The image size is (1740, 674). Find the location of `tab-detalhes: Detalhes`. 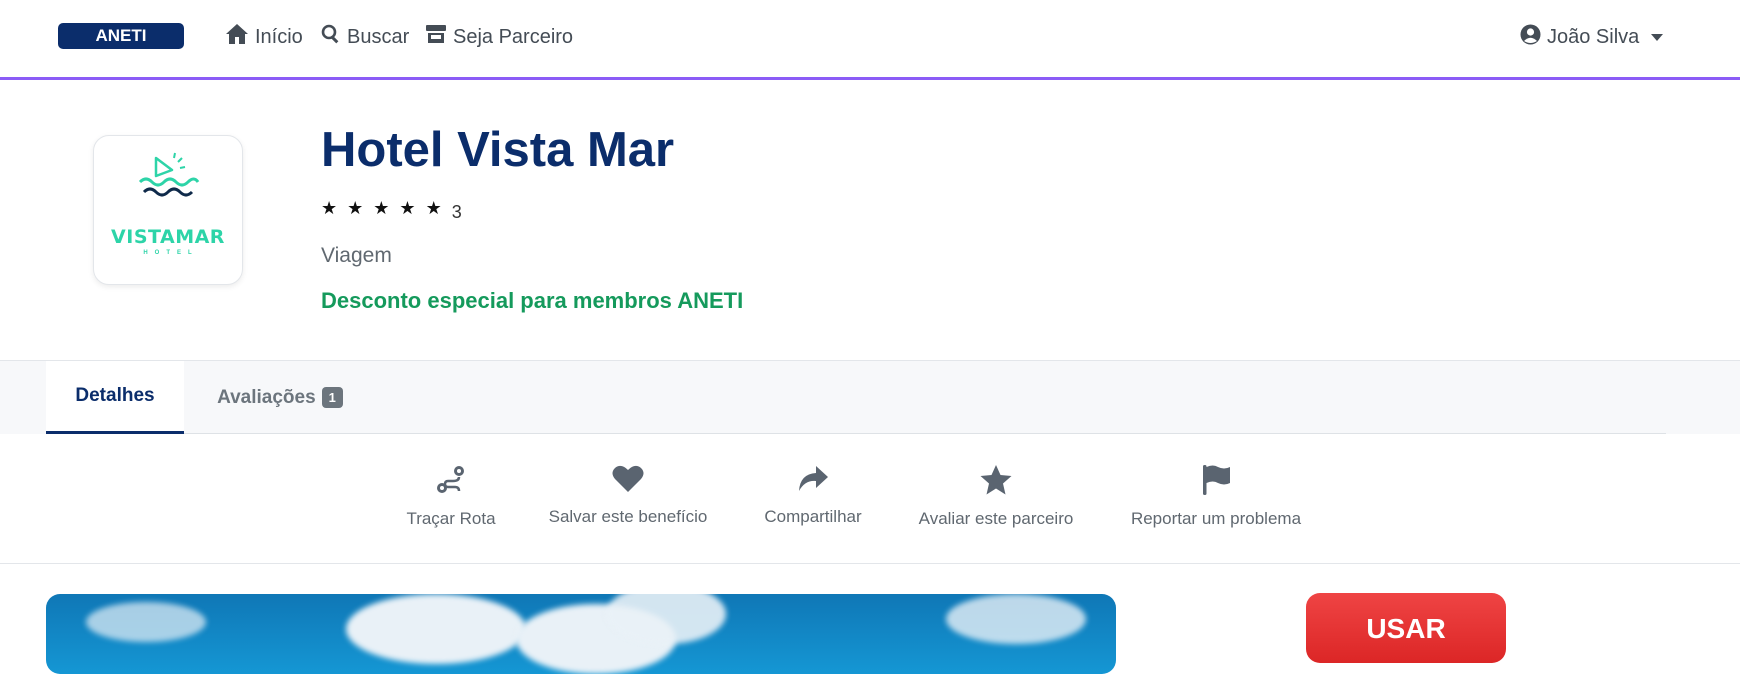

tab-detalhes: Detalhes is located at coordinates (115, 397).